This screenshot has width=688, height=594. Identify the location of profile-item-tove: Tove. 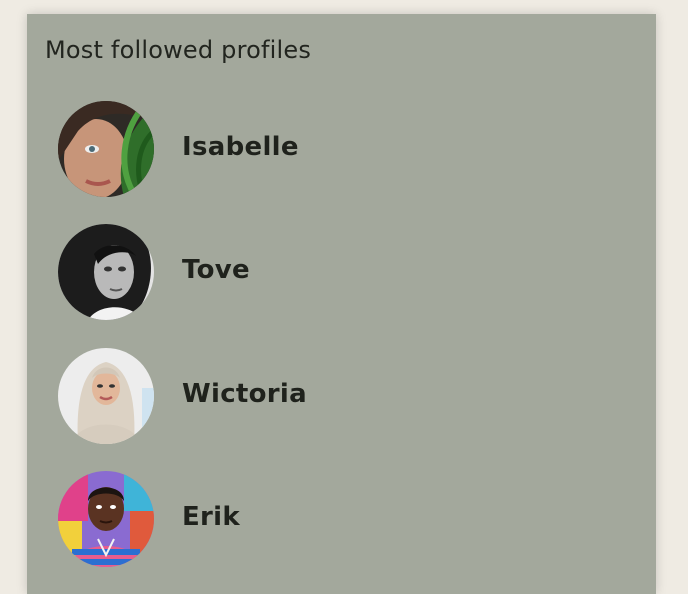
(338, 272).